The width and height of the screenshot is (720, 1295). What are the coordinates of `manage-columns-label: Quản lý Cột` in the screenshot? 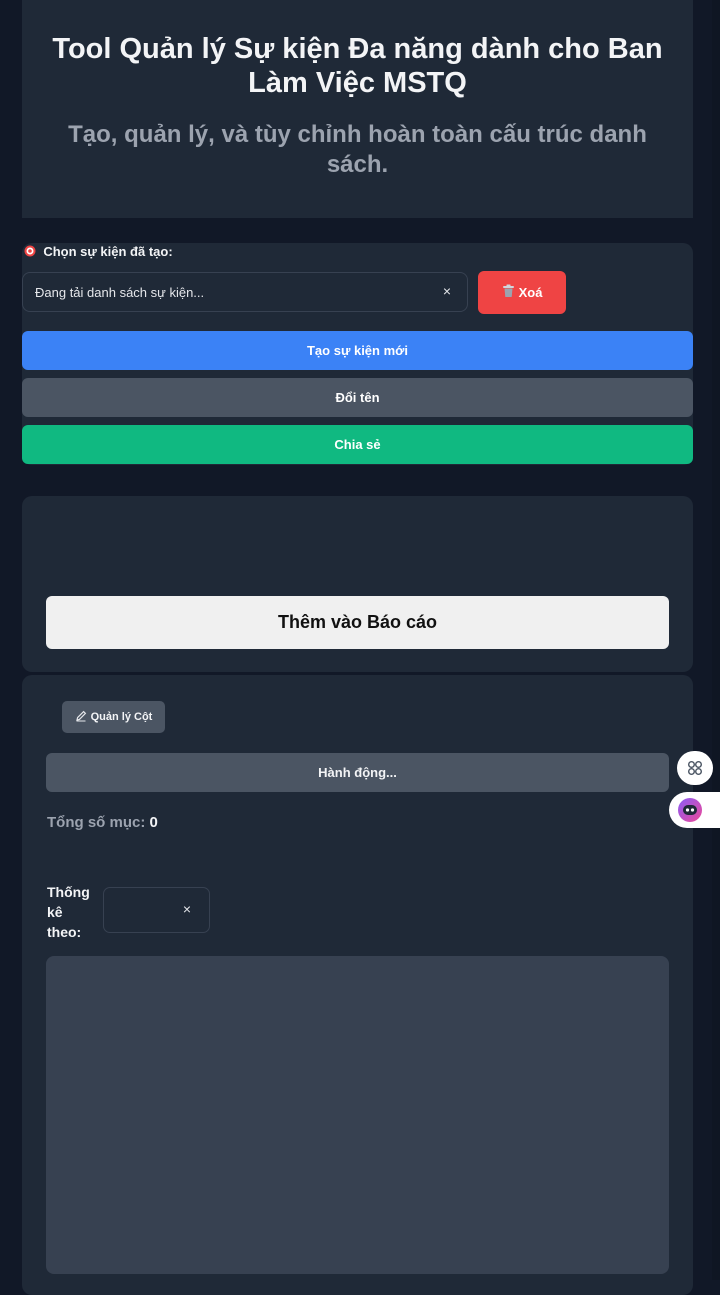 It's located at (121, 717).